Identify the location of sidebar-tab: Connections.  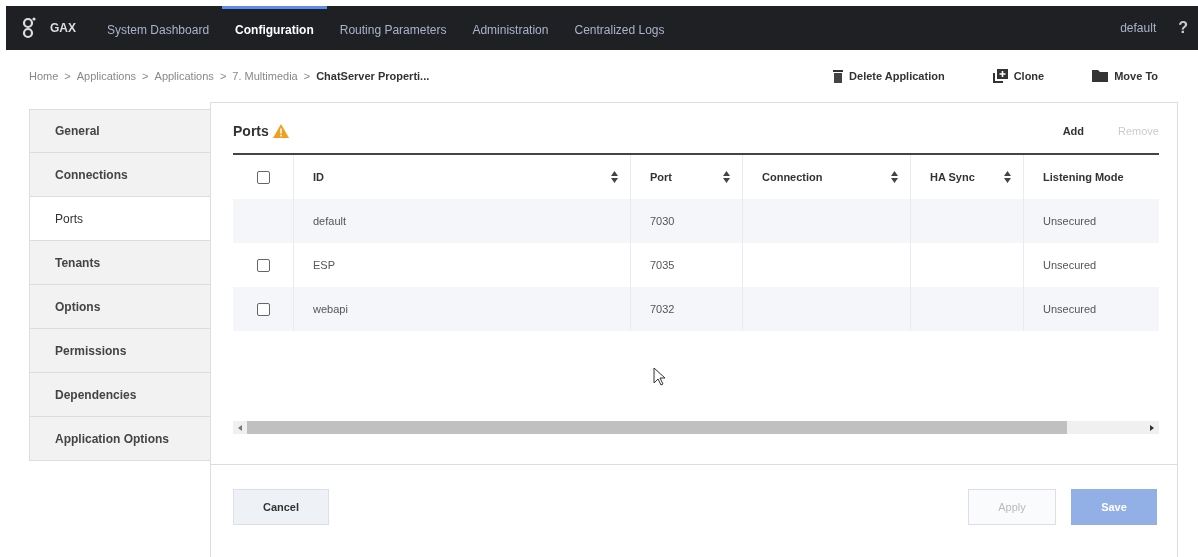
(120, 175).